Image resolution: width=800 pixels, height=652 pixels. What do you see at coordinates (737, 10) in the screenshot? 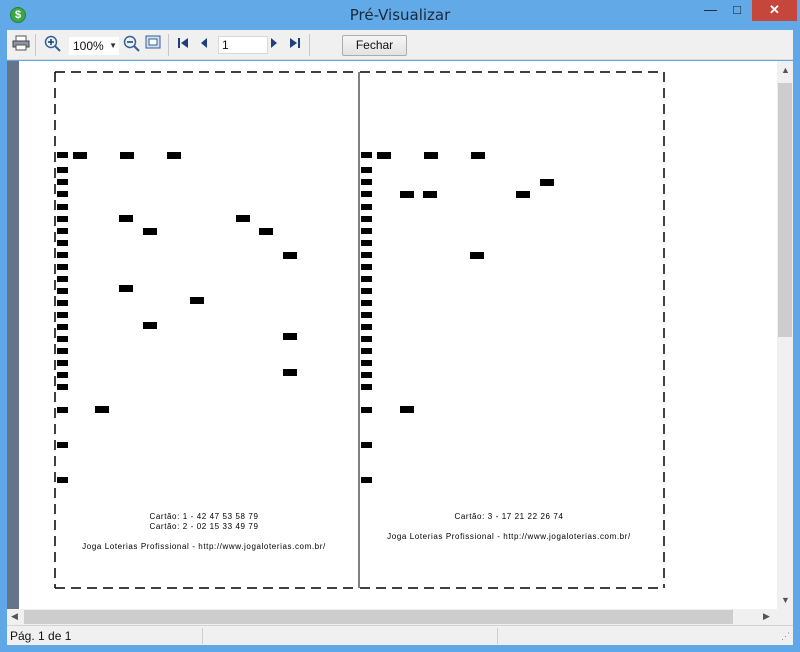
I see `maximize-button: □` at bounding box center [737, 10].